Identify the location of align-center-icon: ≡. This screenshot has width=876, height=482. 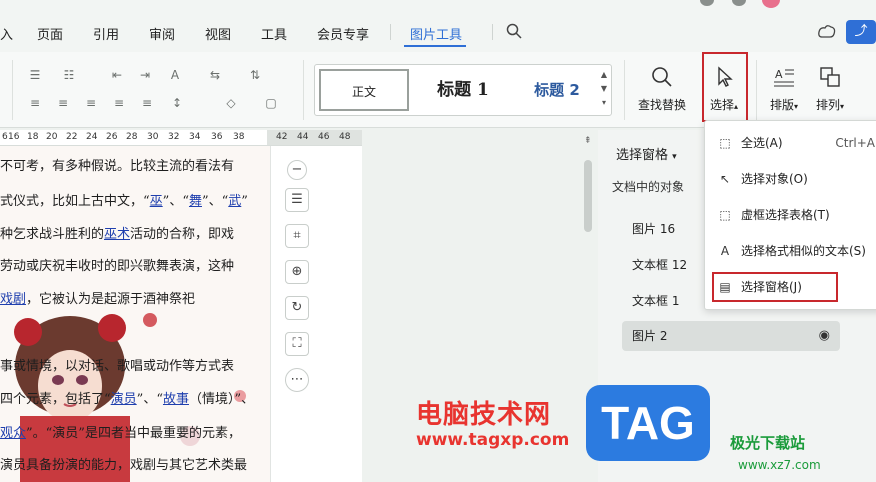
(63, 103).